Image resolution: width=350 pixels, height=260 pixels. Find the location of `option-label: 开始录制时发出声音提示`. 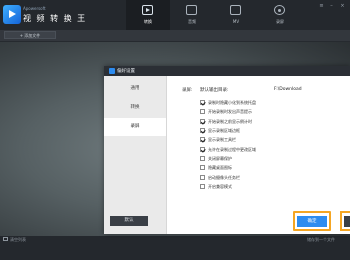

option-label: 开始录制时发出声音提示 is located at coordinates (230, 111).